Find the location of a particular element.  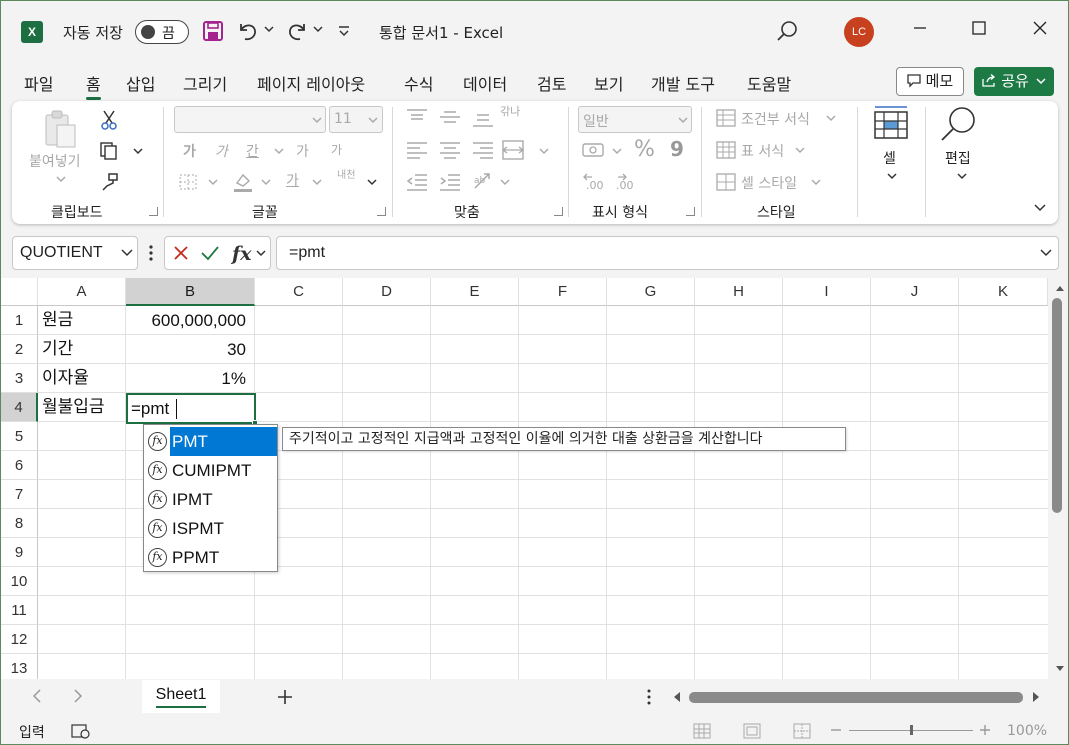

column-header-c: C is located at coordinates (299, 292).